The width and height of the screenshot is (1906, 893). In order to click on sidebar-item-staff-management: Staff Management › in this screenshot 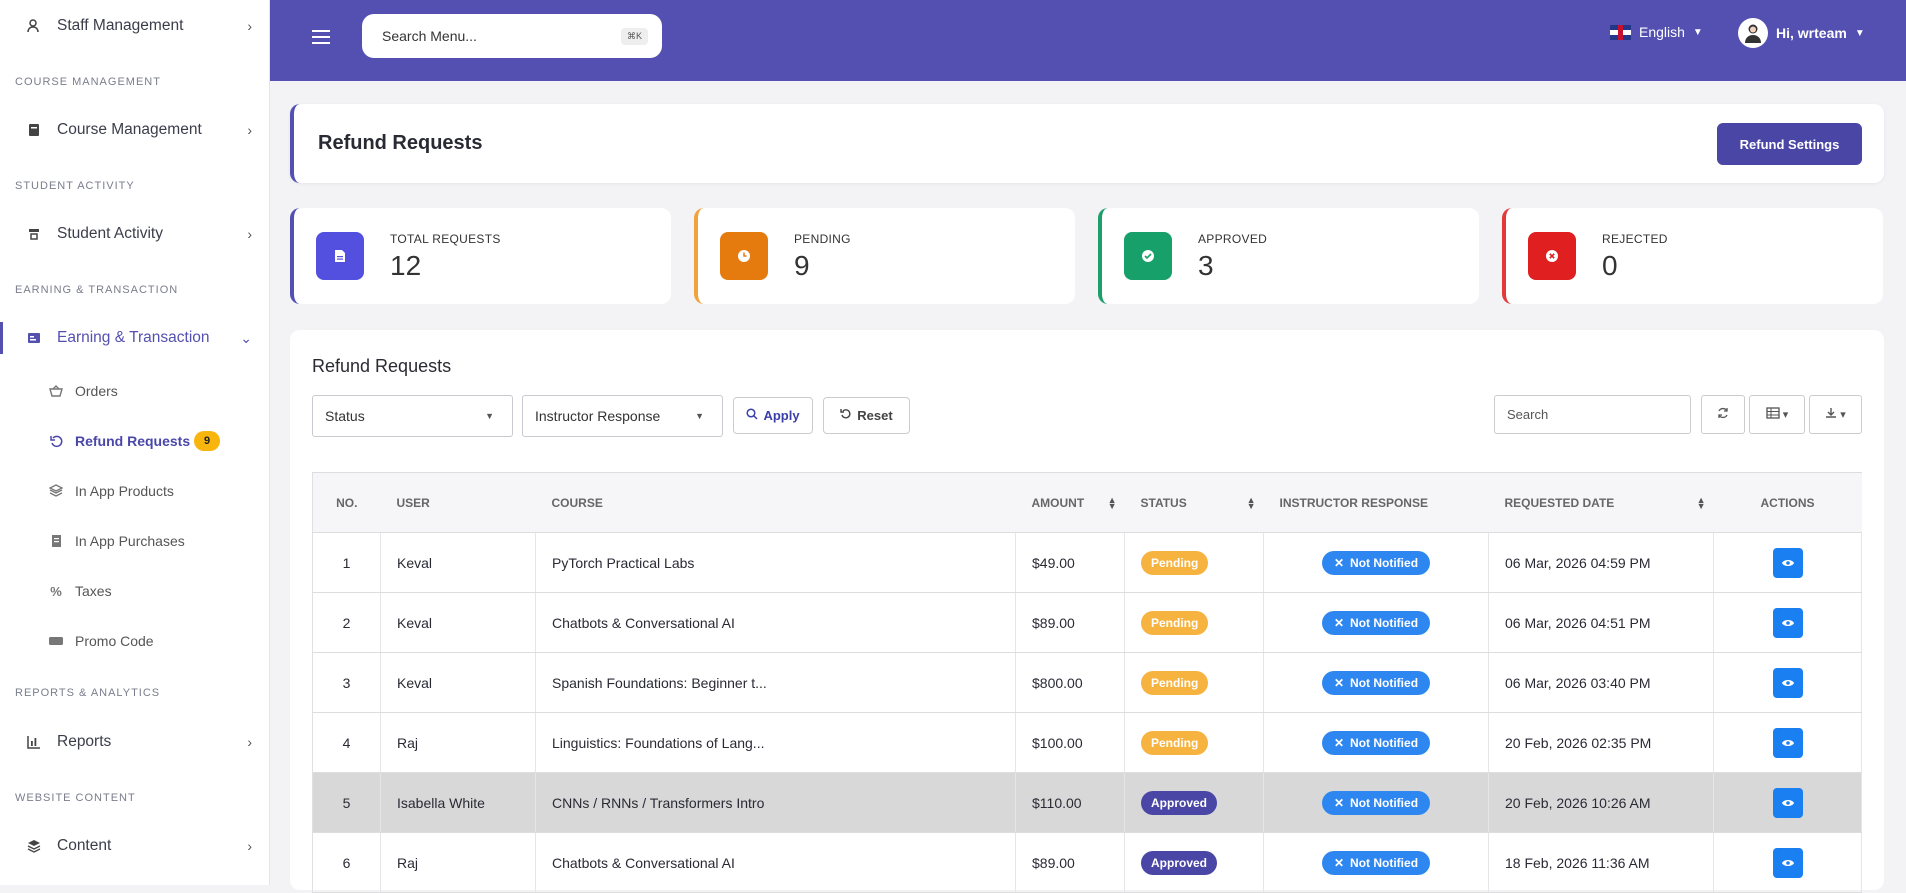, I will do `click(134, 26)`.